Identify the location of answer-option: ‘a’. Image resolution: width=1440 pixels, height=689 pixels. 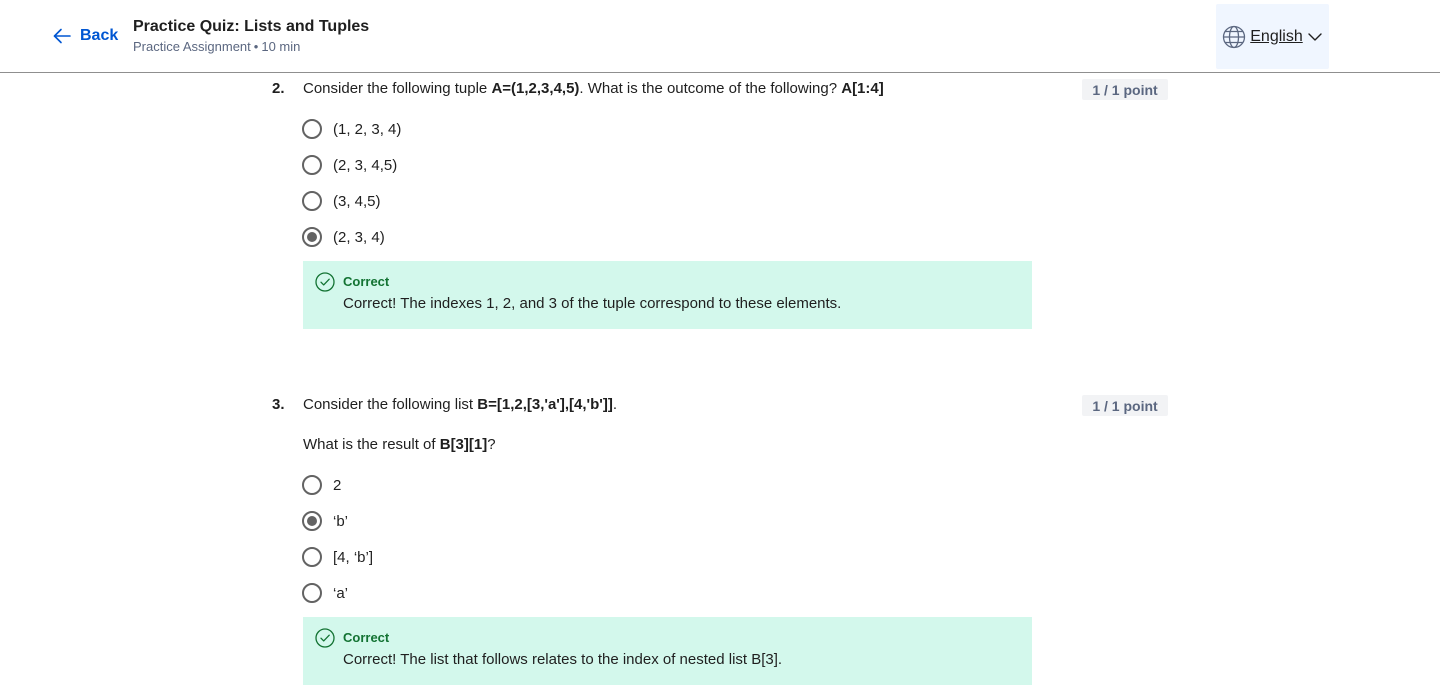
(325, 593).